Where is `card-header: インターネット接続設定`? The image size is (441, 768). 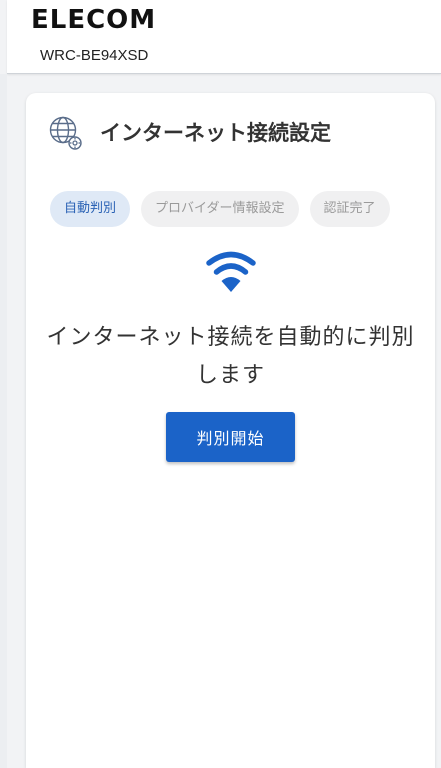
card-header: インターネット接続設定 is located at coordinates (189, 133).